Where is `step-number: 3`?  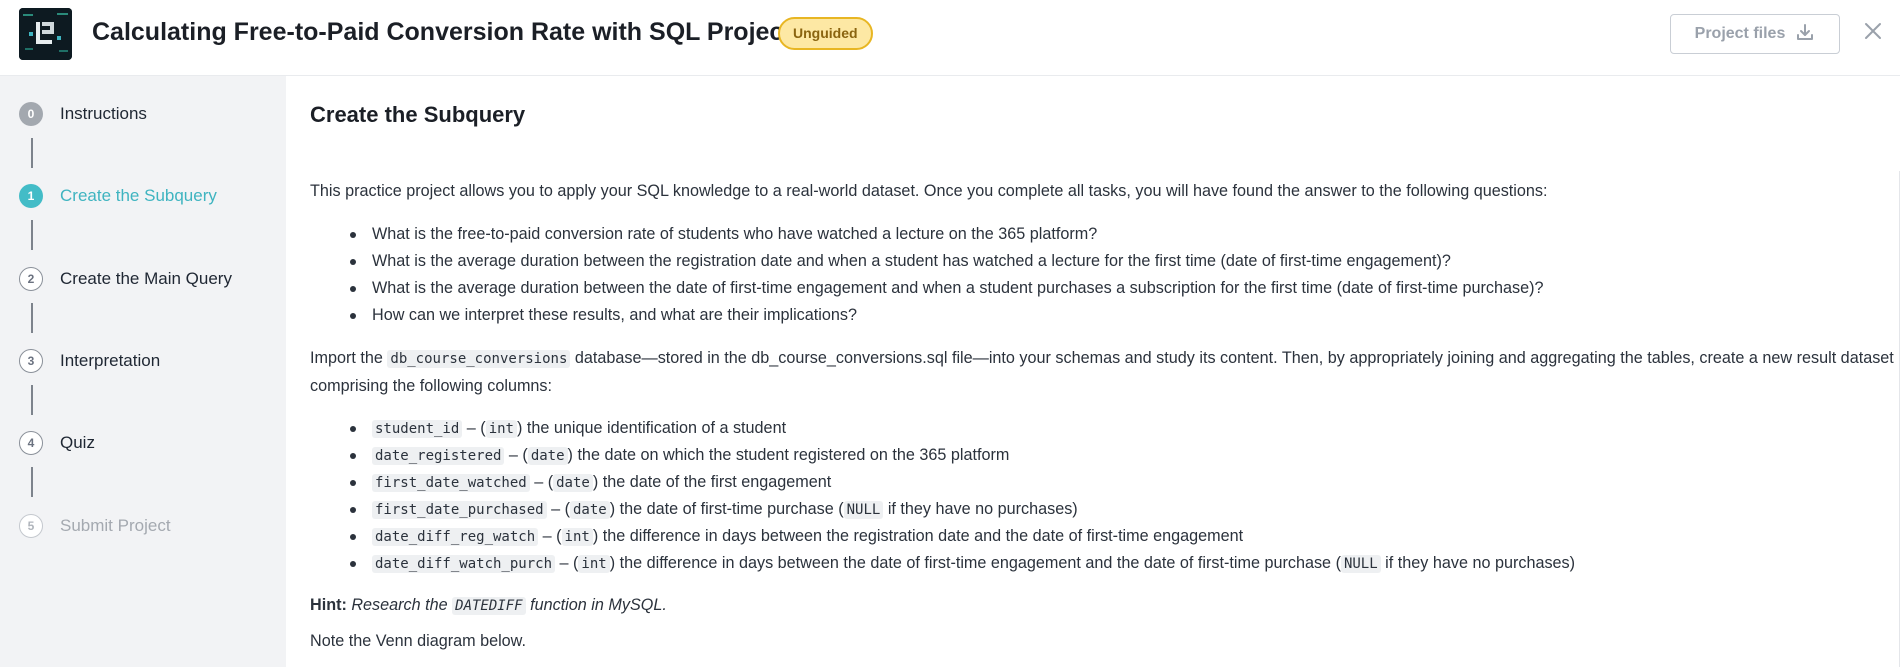 step-number: 3 is located at coordinates (31, 361).